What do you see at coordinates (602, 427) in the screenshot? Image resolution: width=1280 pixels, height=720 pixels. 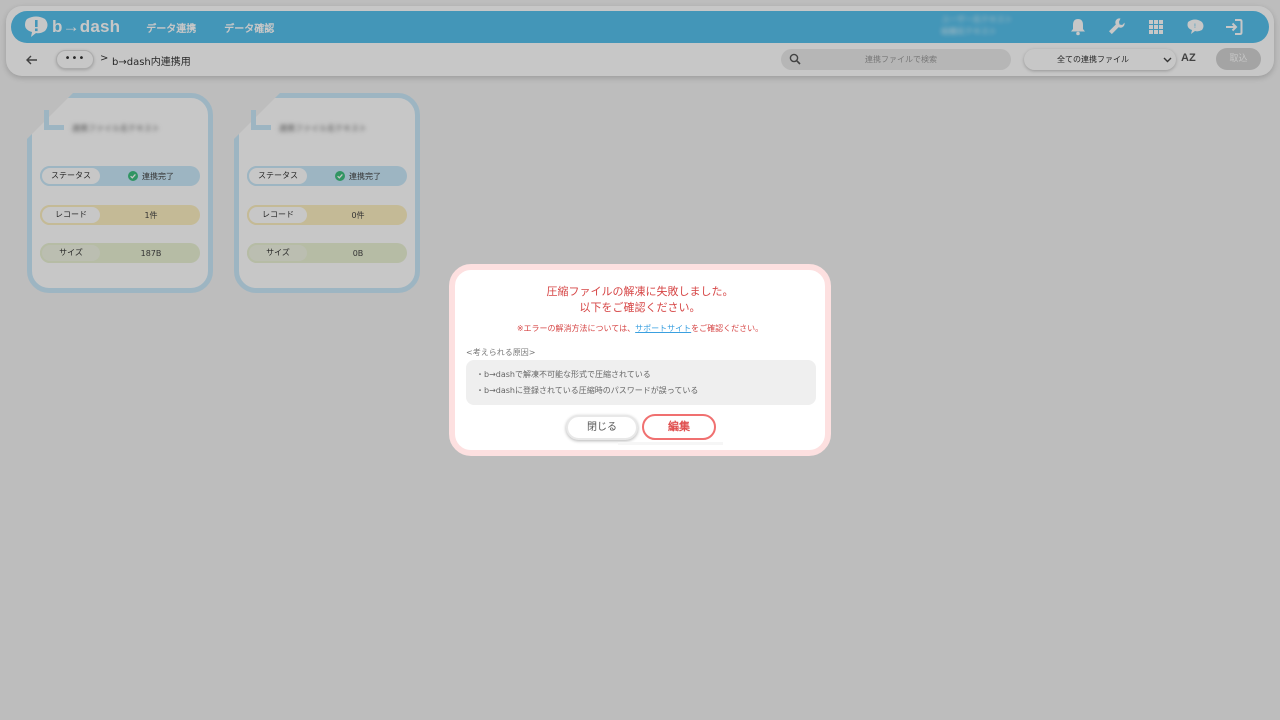 I see `close-button: 閉じる` at bounding box center [602, 427].